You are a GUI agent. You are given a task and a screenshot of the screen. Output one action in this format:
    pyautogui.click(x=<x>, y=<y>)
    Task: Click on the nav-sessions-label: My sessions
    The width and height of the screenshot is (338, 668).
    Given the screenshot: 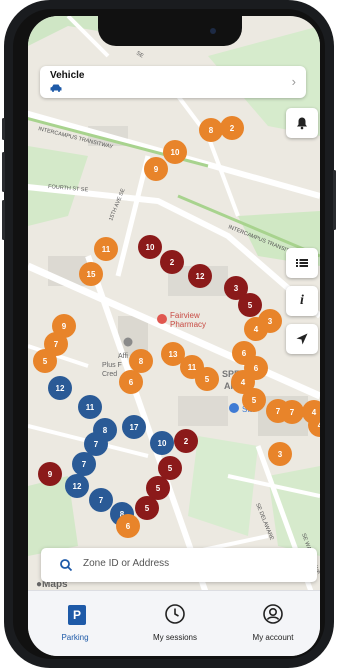 What is the action you would take?
    pyautogui.click(x=174, y=637)
    